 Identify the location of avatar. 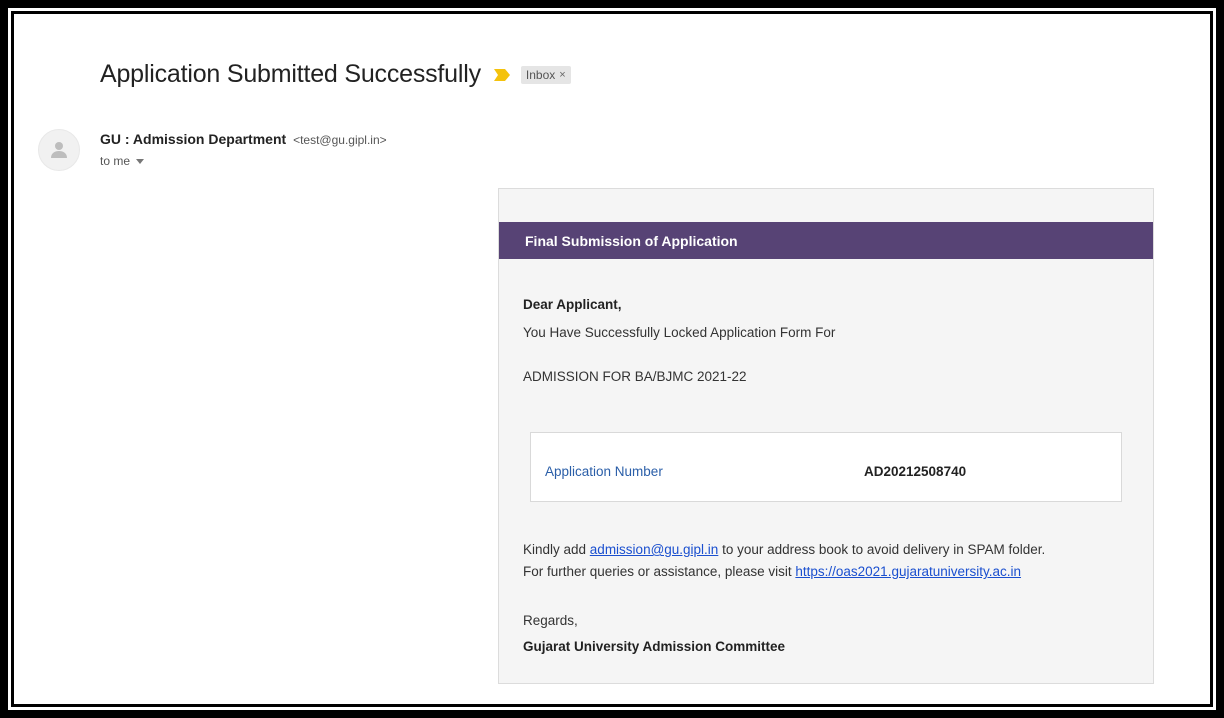
(59, 150).